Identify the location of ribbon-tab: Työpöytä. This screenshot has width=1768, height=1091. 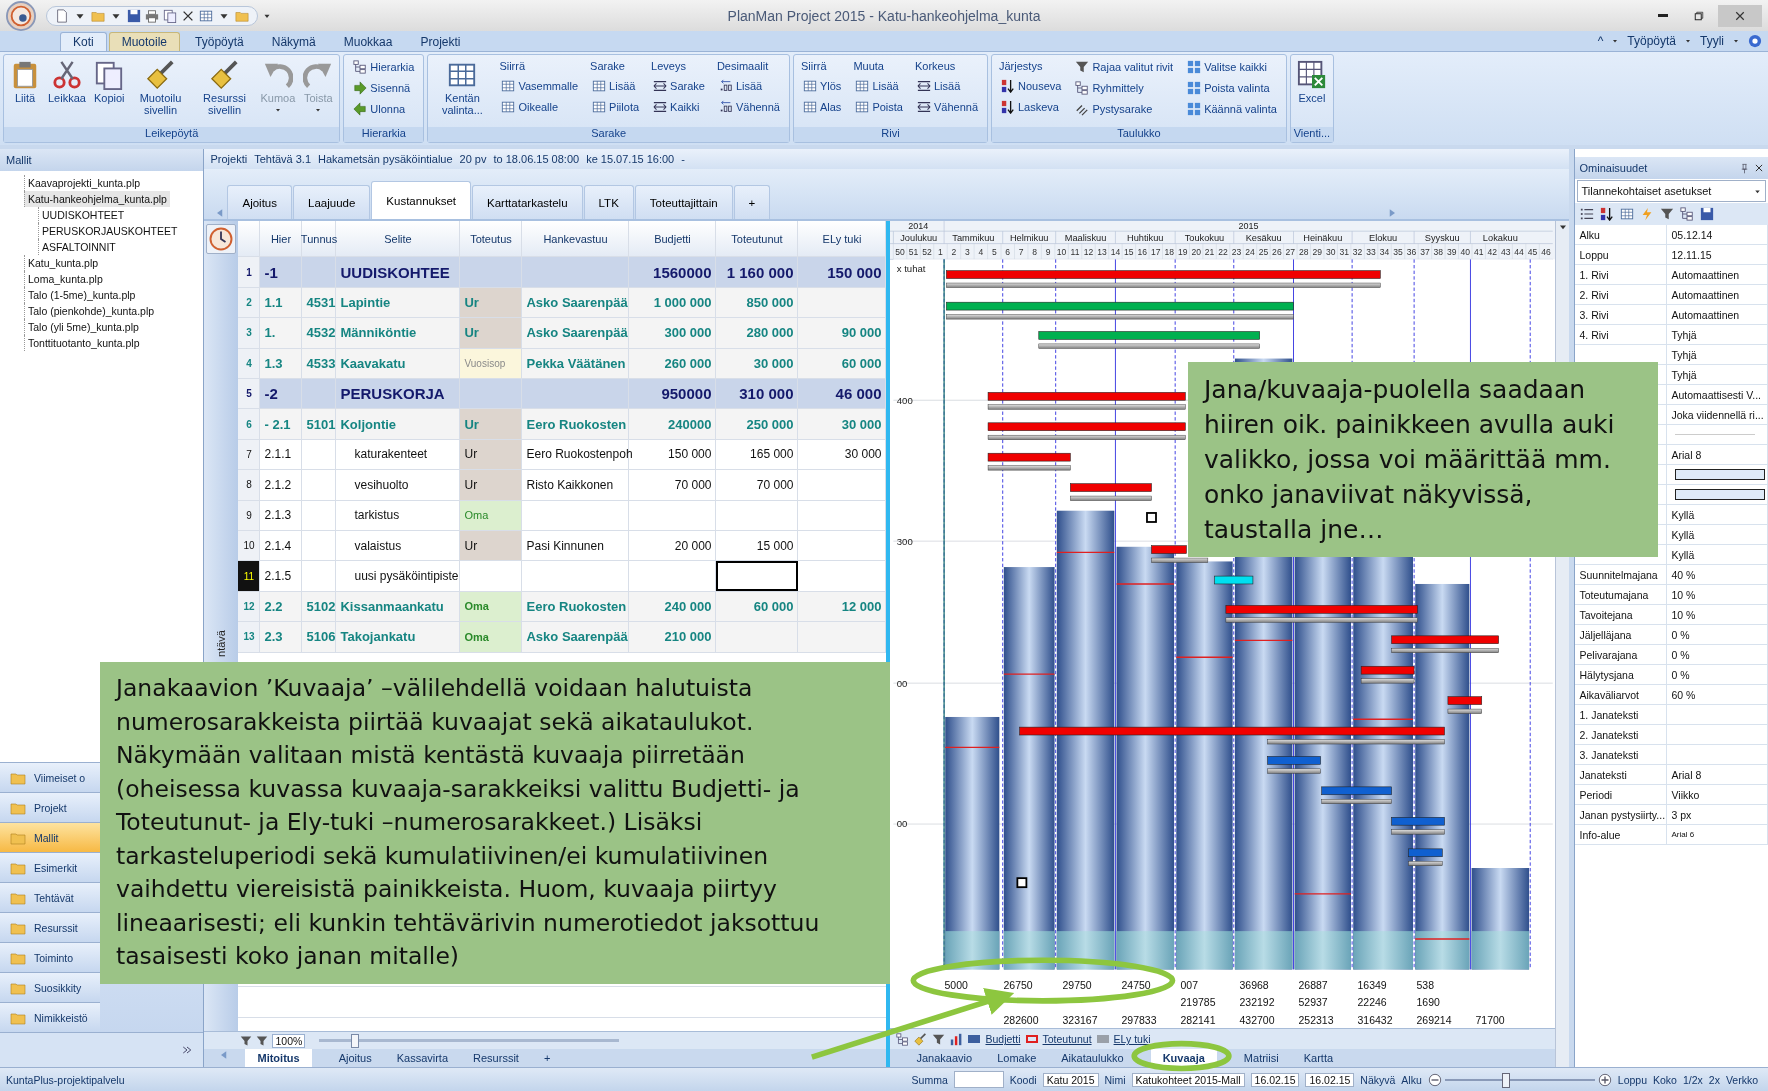
(219, 42).